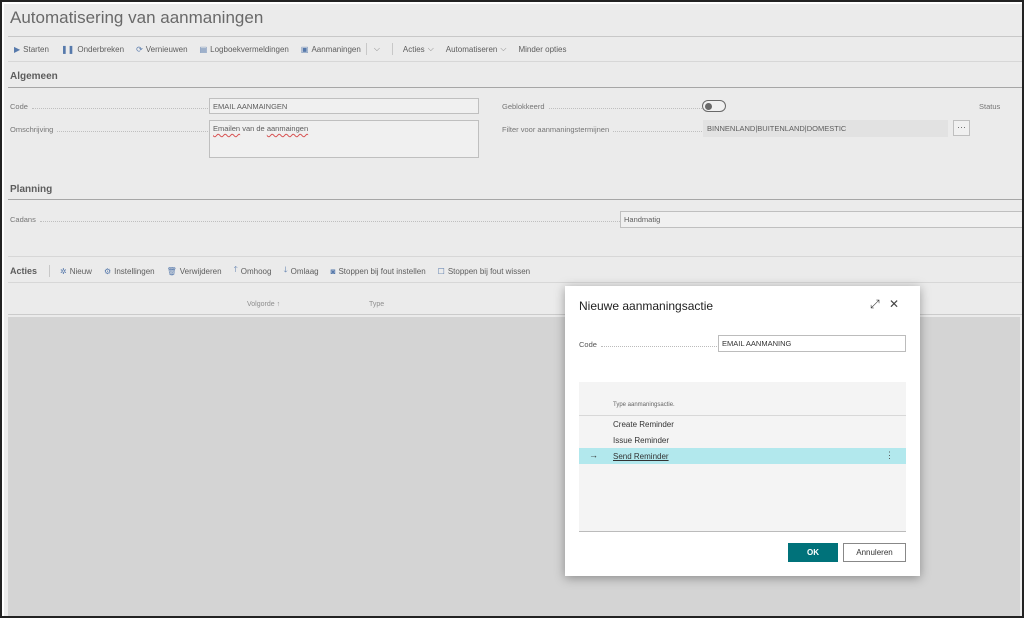 This screenshot has width=1024, height=618. Describe the element at coordinates (742, 440) in the screenshot. I see `list-item: Issue Reminder` at that location.